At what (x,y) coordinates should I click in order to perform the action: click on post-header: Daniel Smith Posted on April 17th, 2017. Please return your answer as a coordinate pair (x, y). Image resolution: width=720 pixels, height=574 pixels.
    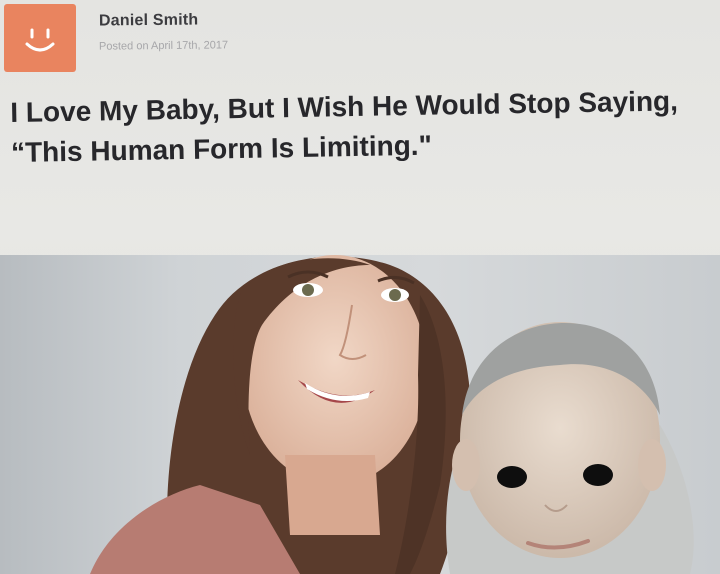
    Looking at the image, I should click on (360, 41).